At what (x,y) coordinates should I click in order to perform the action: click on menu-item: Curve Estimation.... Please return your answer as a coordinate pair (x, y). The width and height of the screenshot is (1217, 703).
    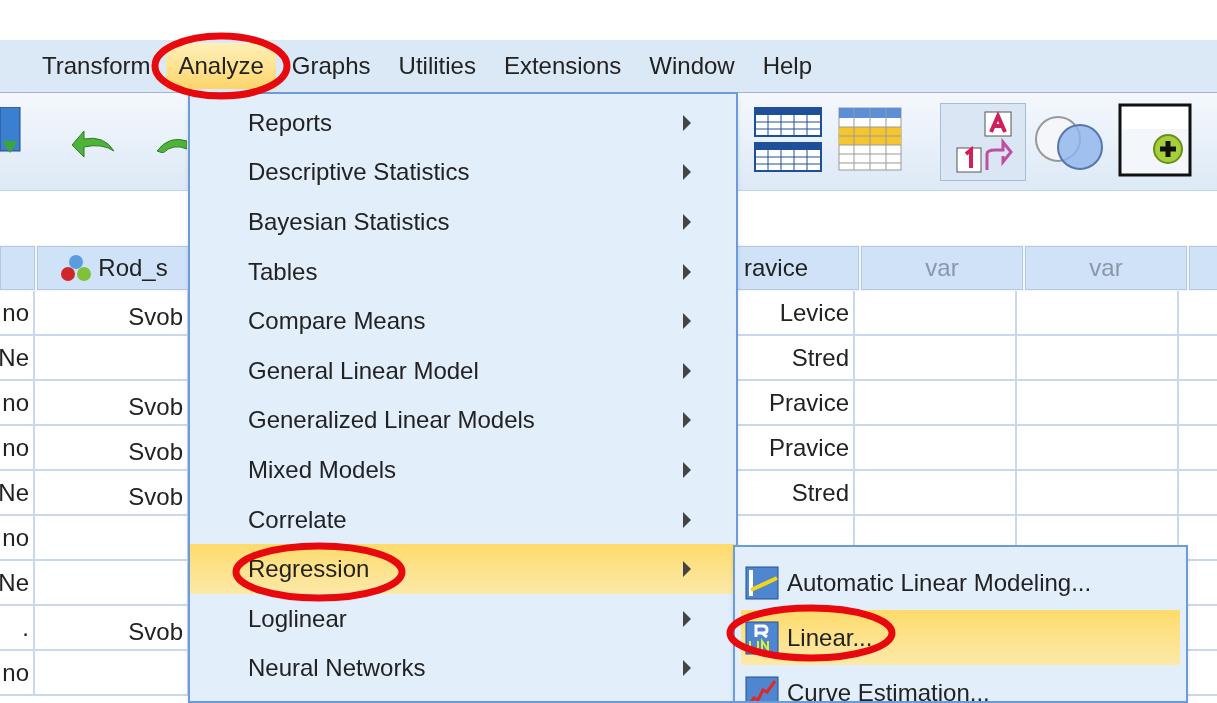
    Looking at the image, I should click on (960, 683).